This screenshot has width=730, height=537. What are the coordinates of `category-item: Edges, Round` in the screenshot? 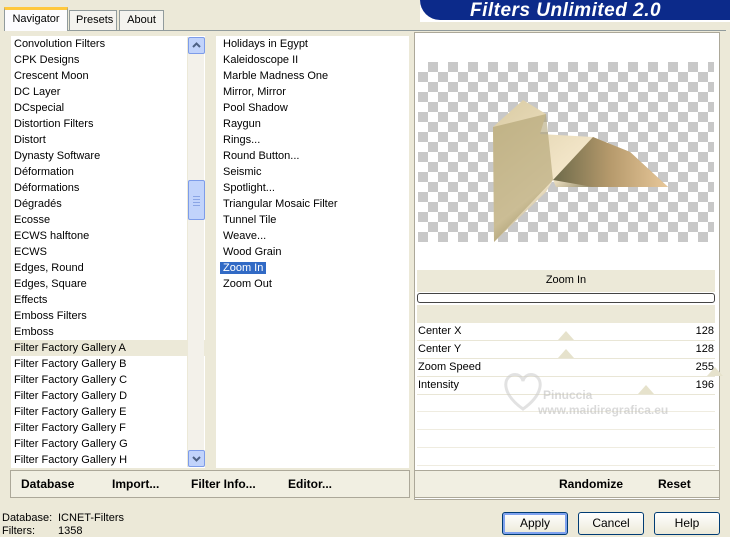 It's located at (108, 268).